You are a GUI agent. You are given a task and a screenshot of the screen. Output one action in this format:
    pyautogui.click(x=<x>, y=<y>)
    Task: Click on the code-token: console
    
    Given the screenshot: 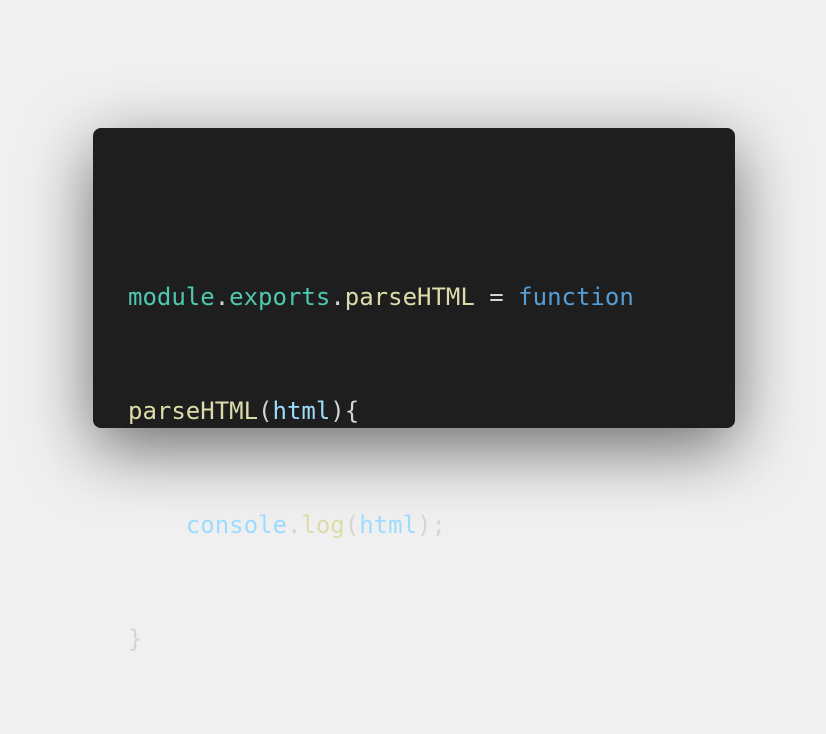 What is the action you would take?
    pyautogui.click(x=236, y=525)
    